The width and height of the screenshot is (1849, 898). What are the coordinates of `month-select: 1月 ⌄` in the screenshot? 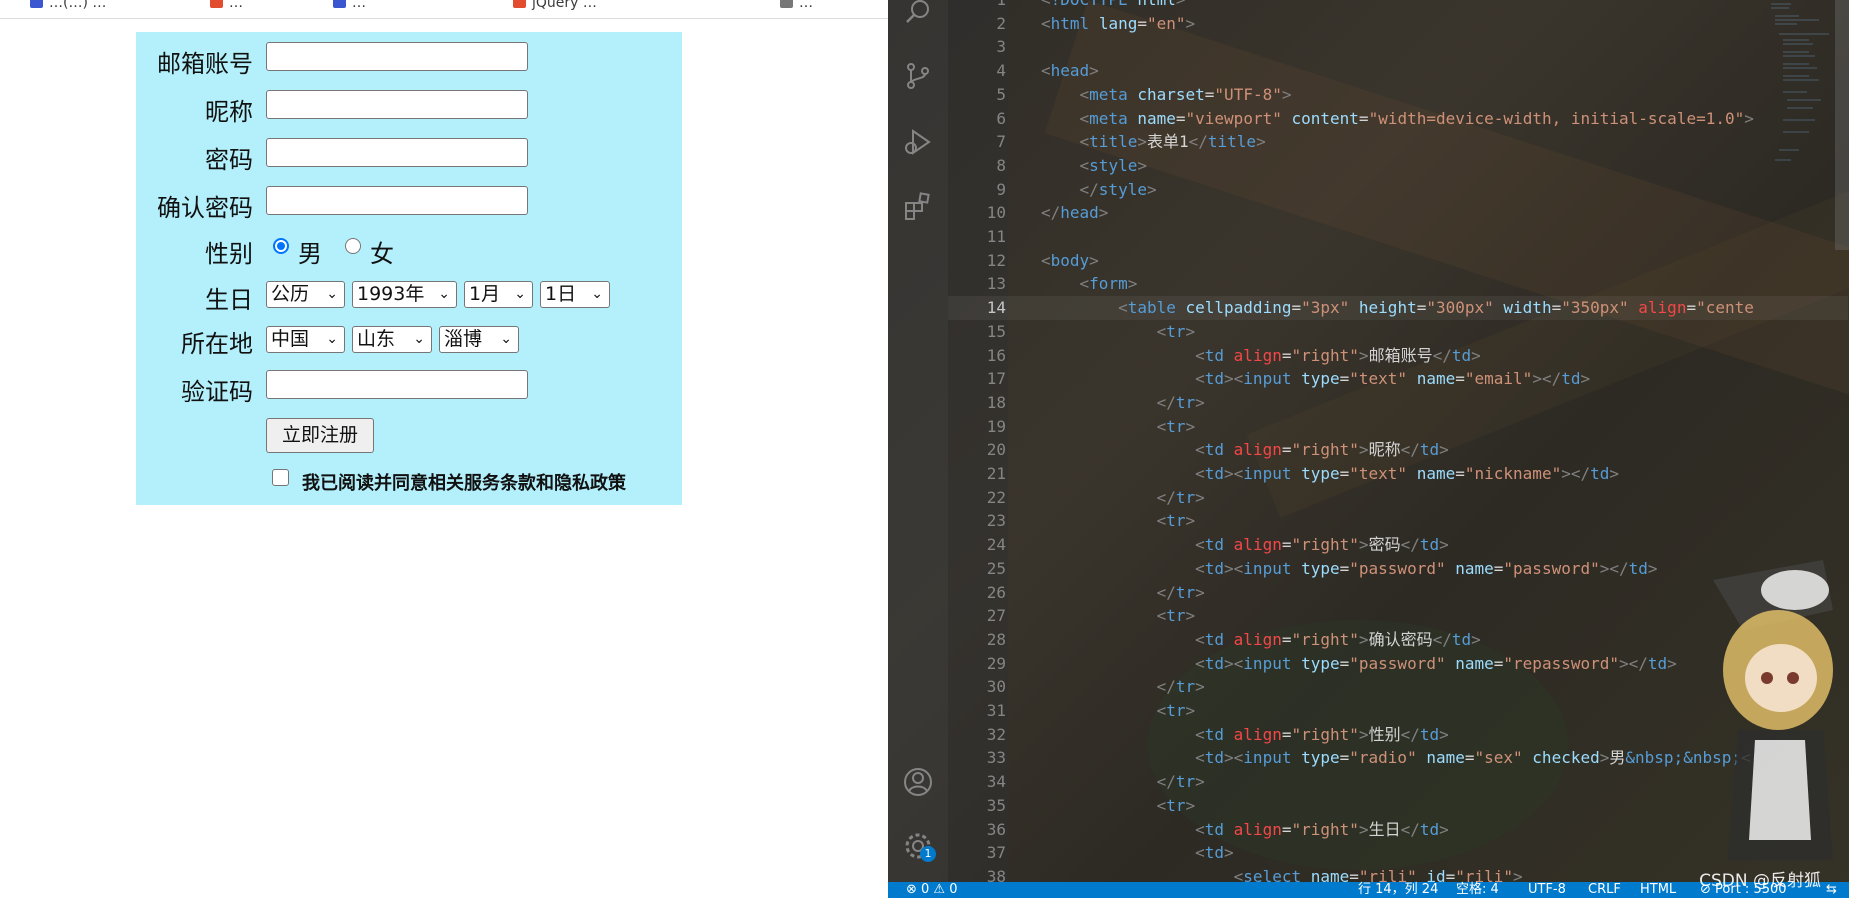 It's located at (498, 294).